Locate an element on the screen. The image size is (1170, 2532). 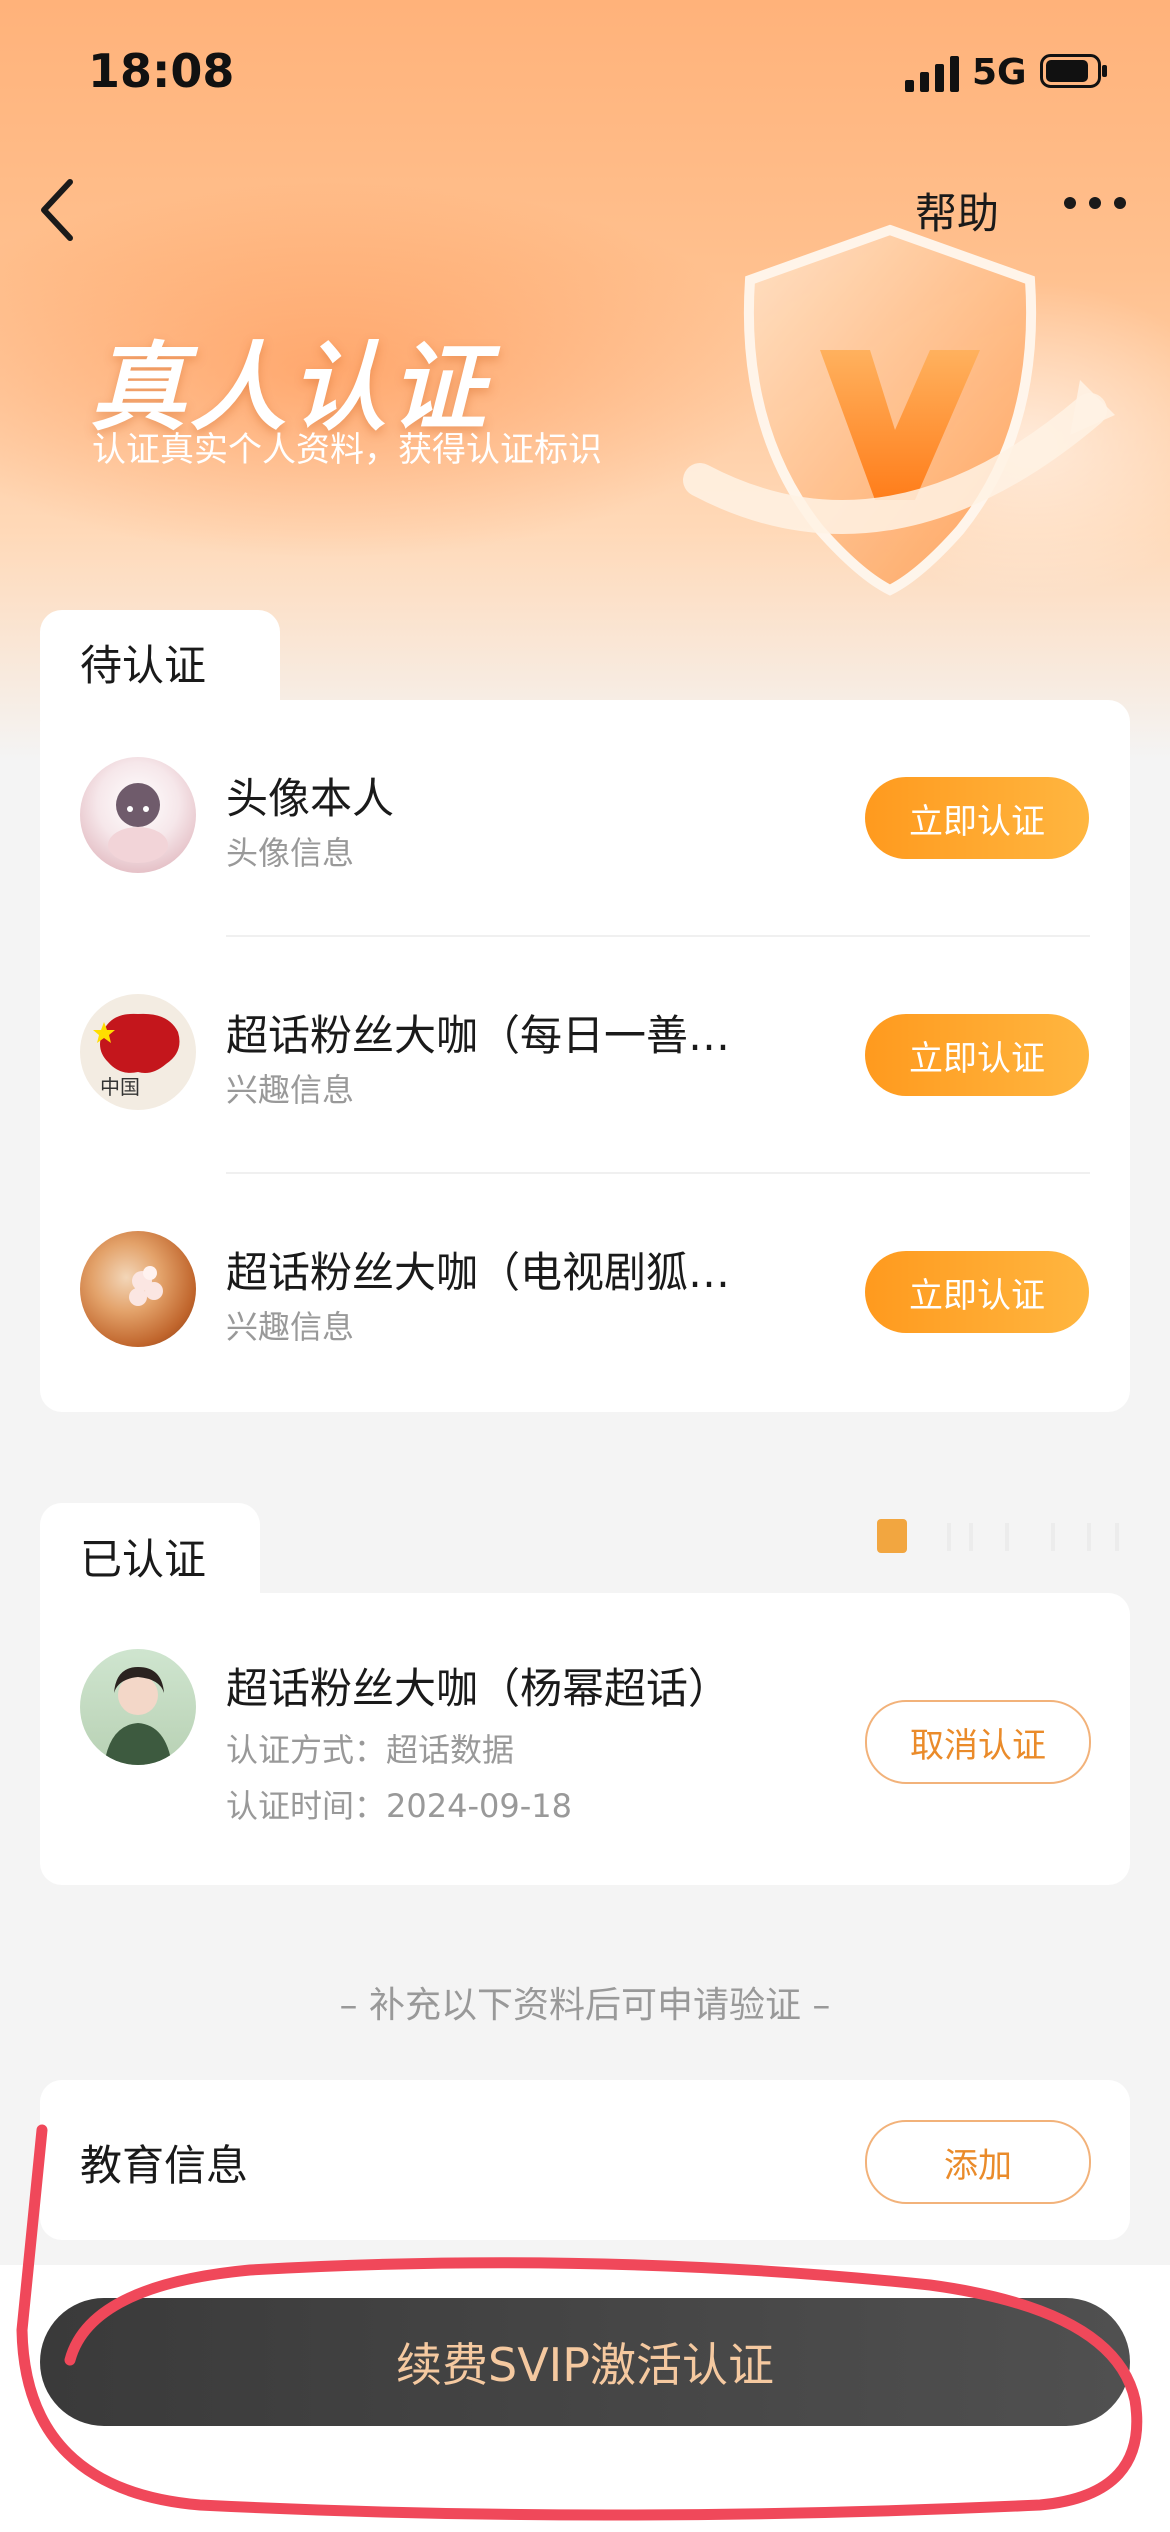
education-label: 教育信息 is located at coordinates (164, 2165).